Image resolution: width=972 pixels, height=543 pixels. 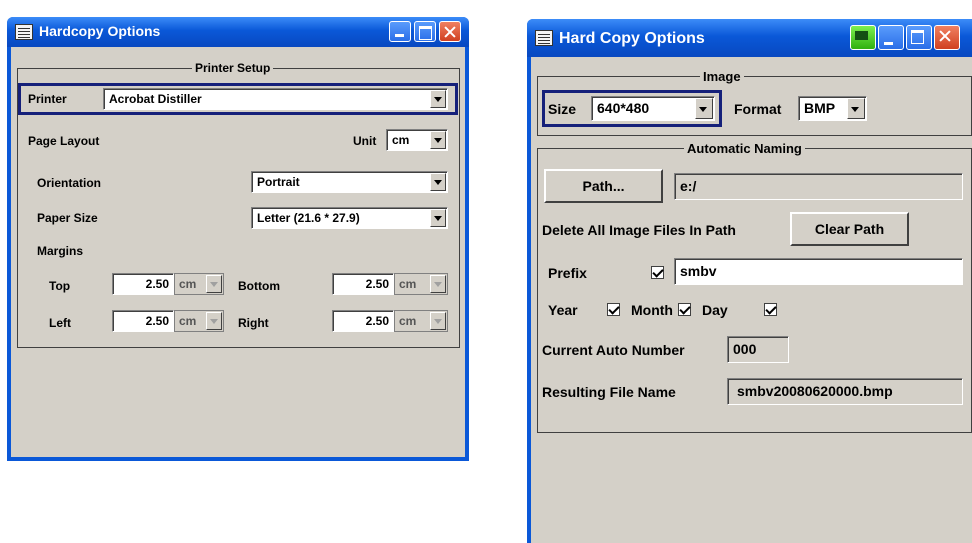 What do you see at coordinates (64, 141) in the screenshot?
I see `page-layout-label: Page Layout` at bounding box center [64, 141].